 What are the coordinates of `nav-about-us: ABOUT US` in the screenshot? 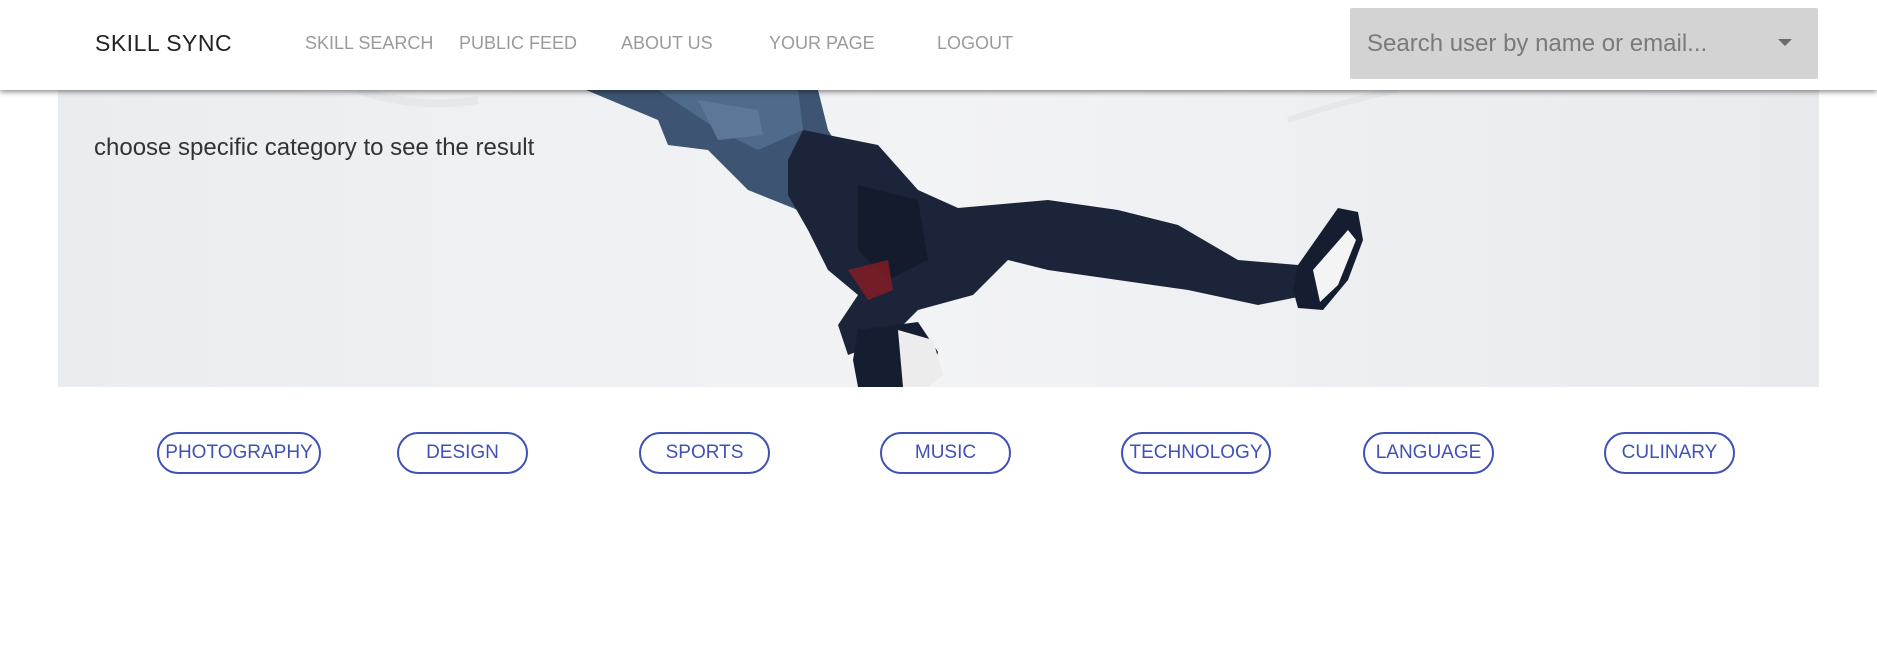 It's located at (667, 43).